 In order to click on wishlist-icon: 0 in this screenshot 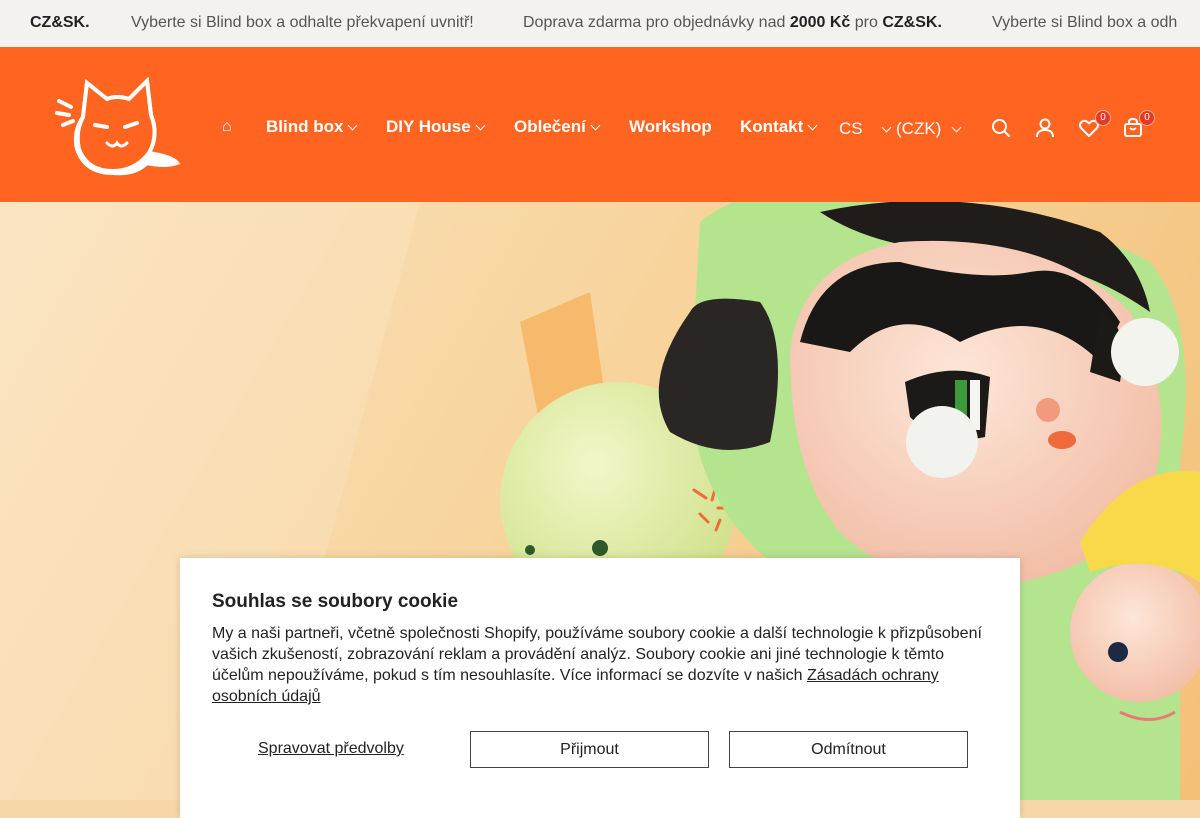, I will do `click(1094, 125)`.